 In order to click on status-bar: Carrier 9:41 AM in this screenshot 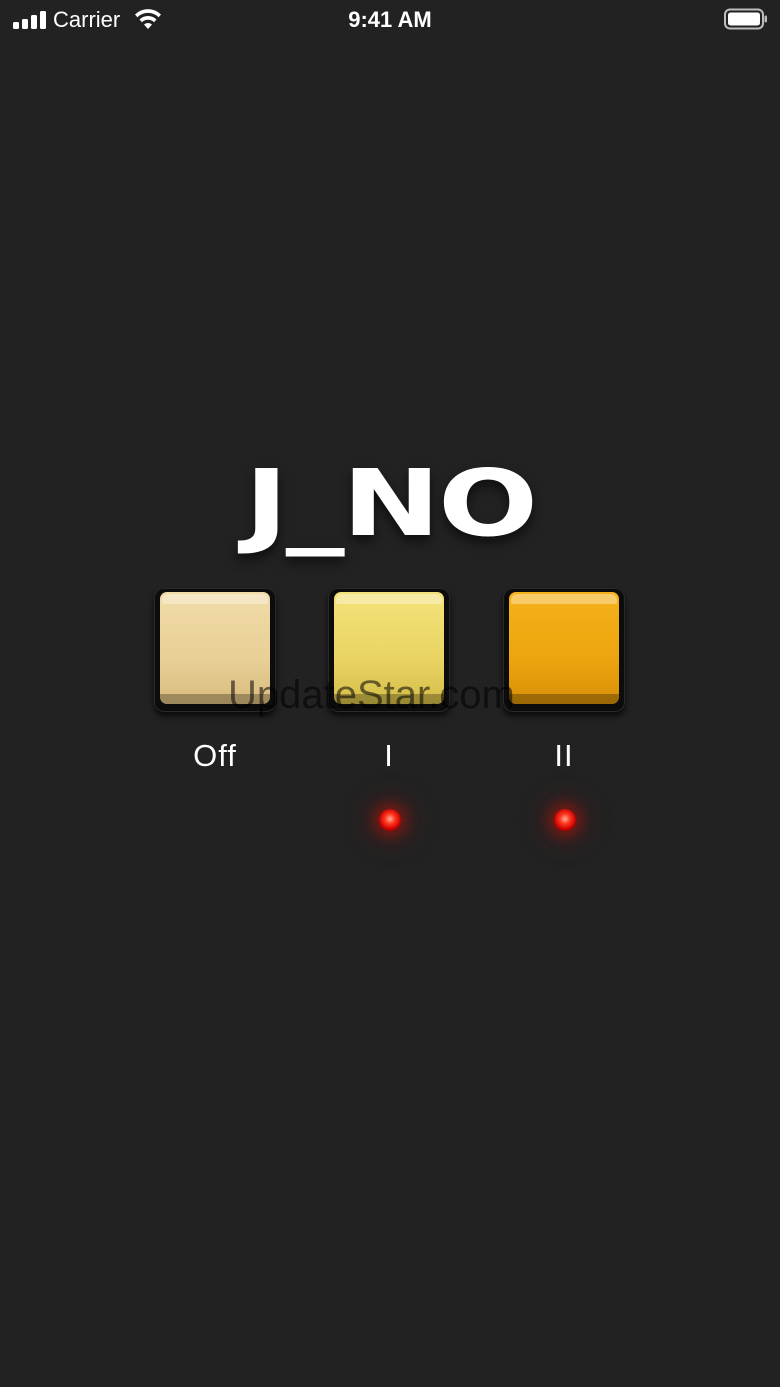, I will do `click(390, 20)`.